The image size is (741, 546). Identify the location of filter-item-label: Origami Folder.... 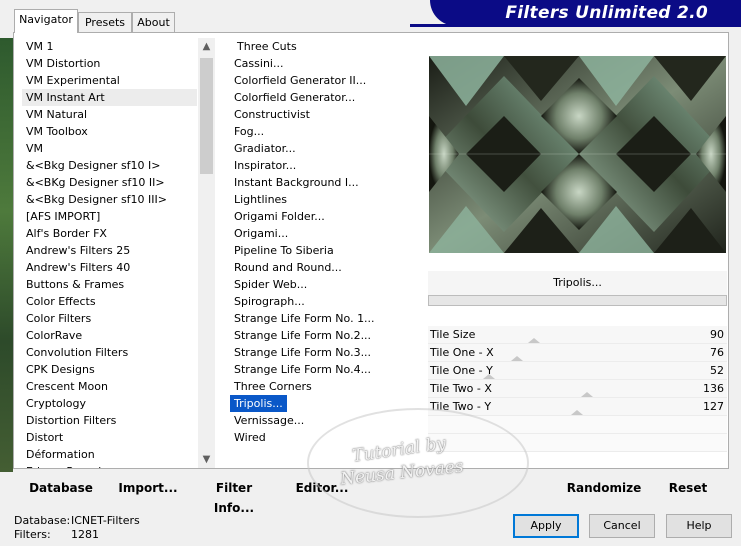
(279, 216).